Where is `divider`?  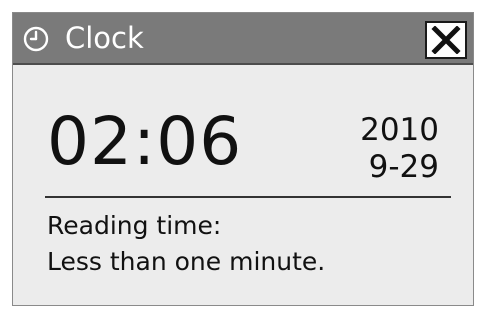 divider is located at coordinates (248, 197).